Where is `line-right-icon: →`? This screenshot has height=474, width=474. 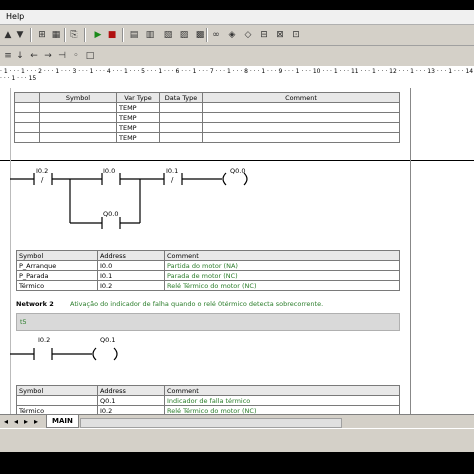 line-right-icon: → is located at coordinates (48, 56).